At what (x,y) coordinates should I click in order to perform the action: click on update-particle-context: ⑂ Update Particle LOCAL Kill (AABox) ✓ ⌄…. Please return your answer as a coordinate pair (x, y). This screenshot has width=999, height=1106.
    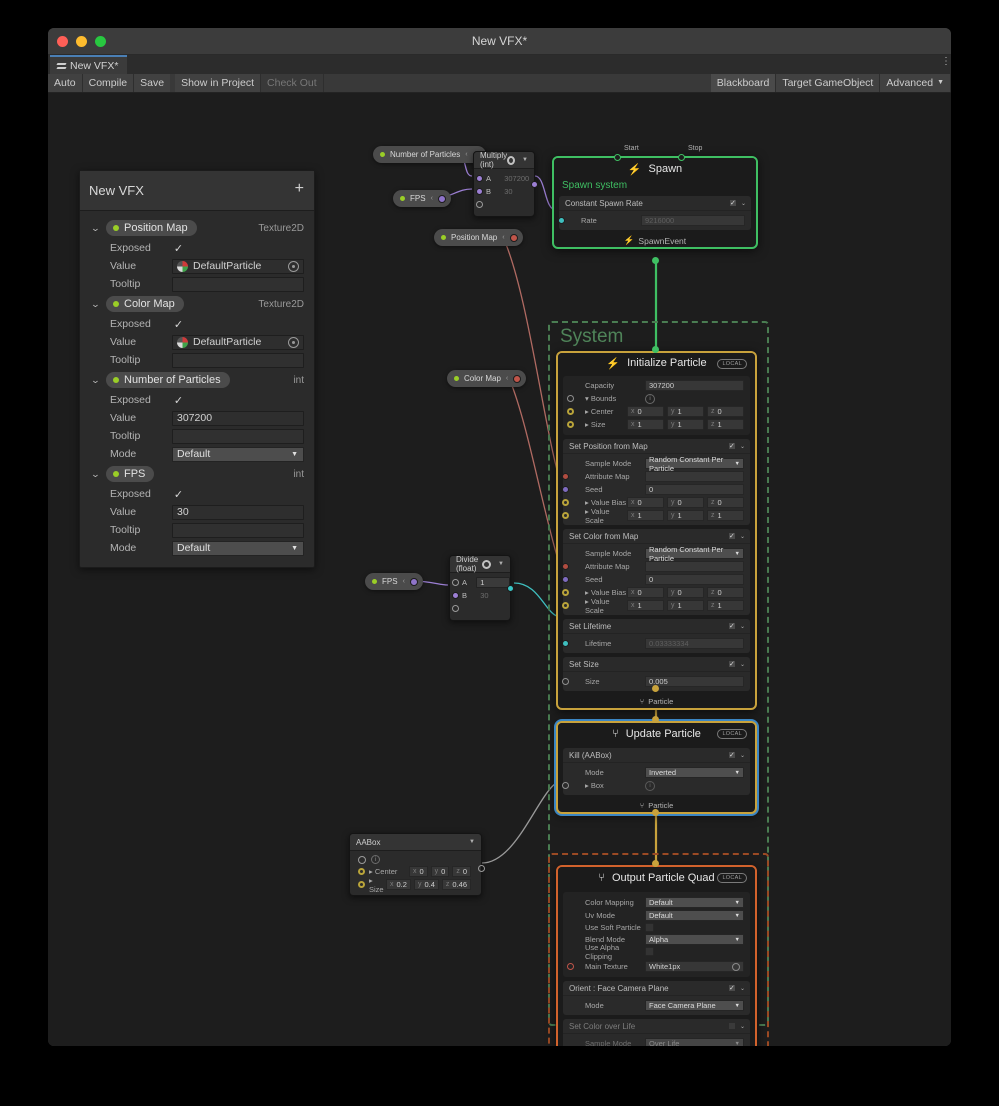
    Looking at the image, I should click on (656, 767).